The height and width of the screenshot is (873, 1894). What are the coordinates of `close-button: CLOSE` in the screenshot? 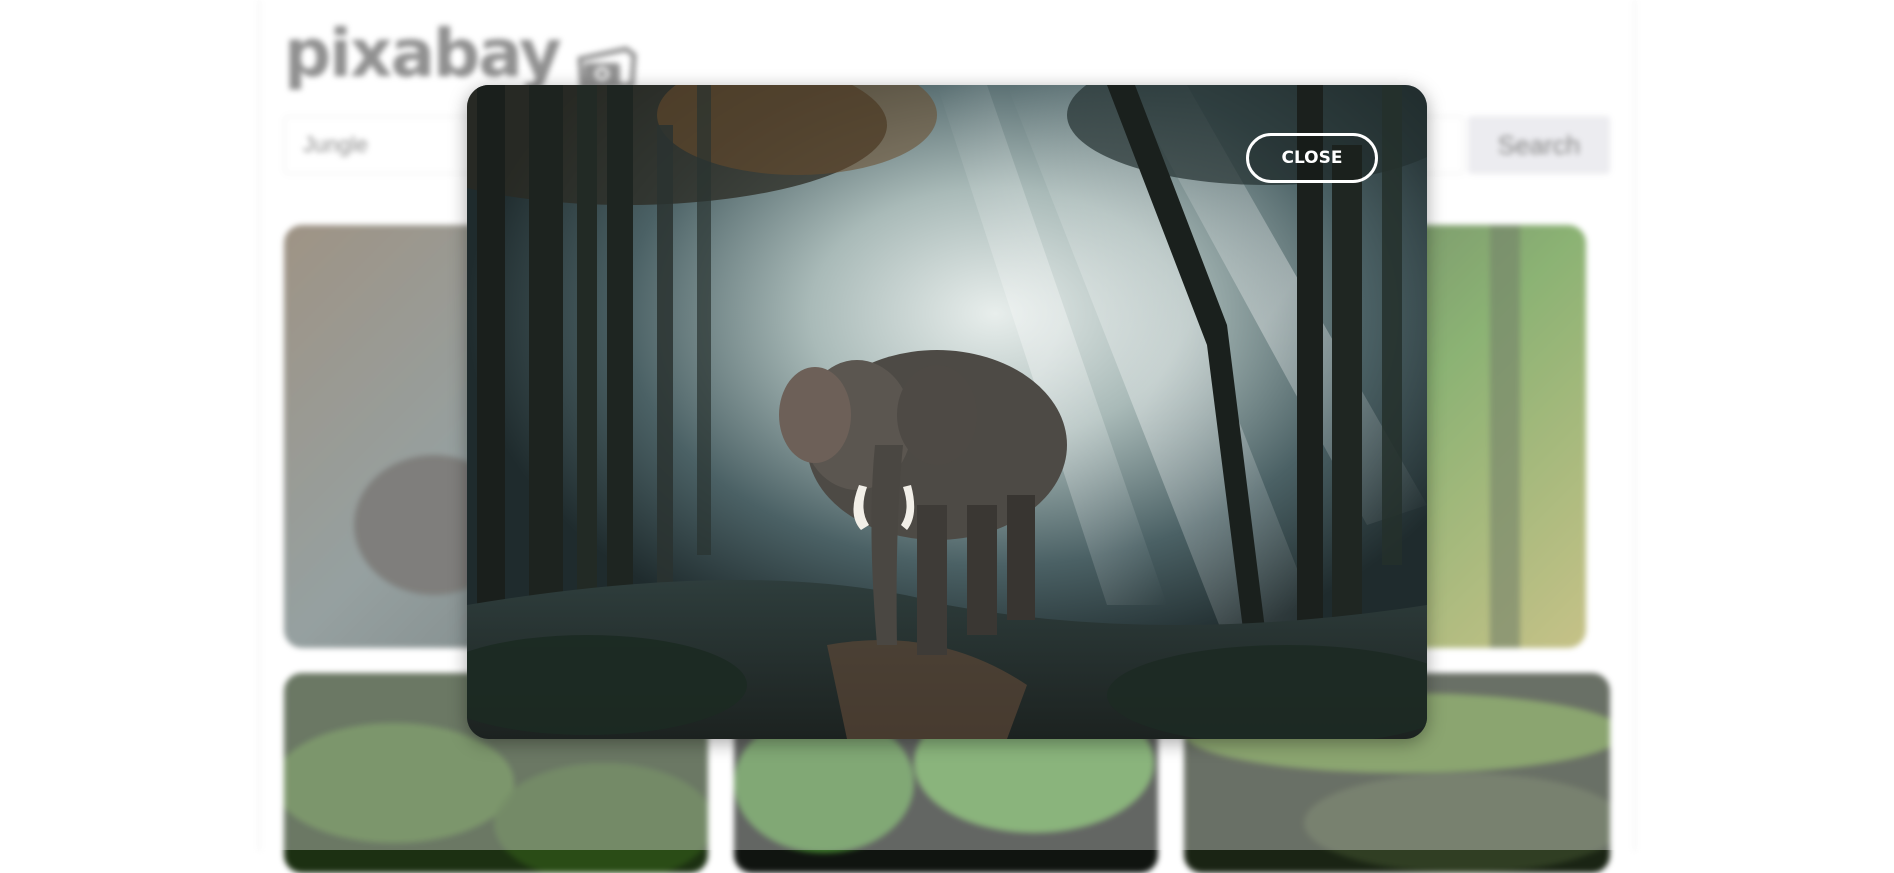 It's located at (1312, 158).